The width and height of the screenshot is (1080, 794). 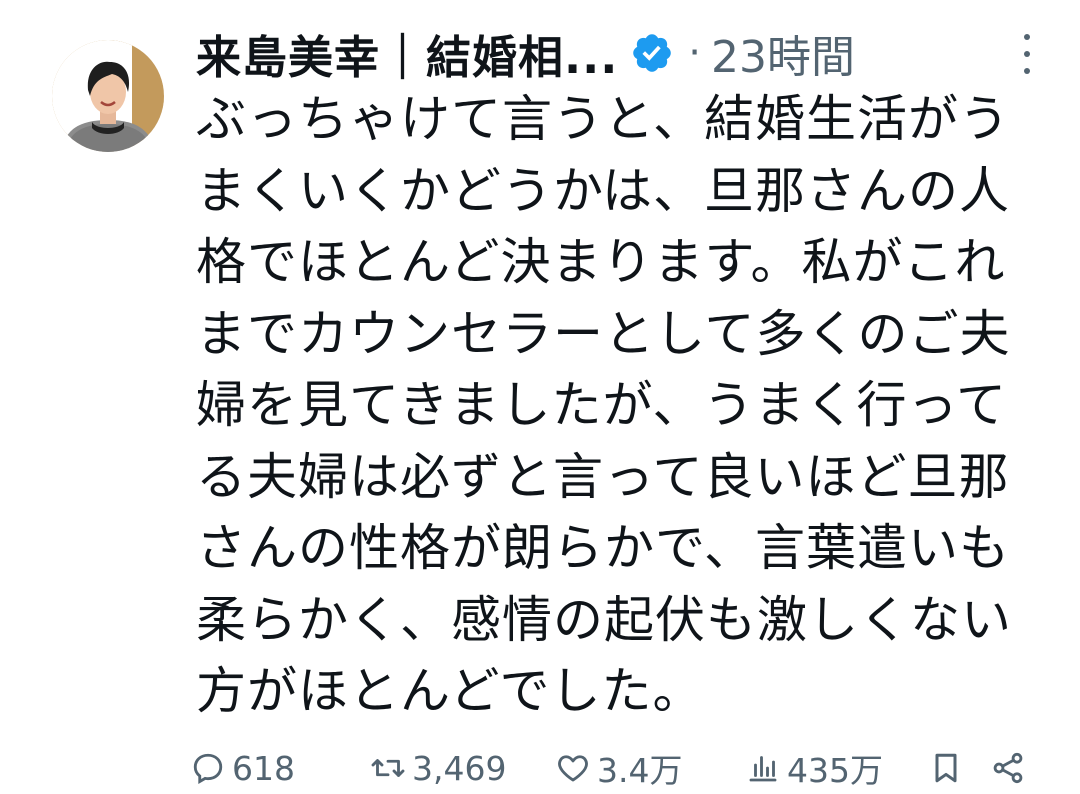 What do you see at coordinates (835, 770) in the screenshot?
I see `views-count: 435万` at bounding box center [835, 770].